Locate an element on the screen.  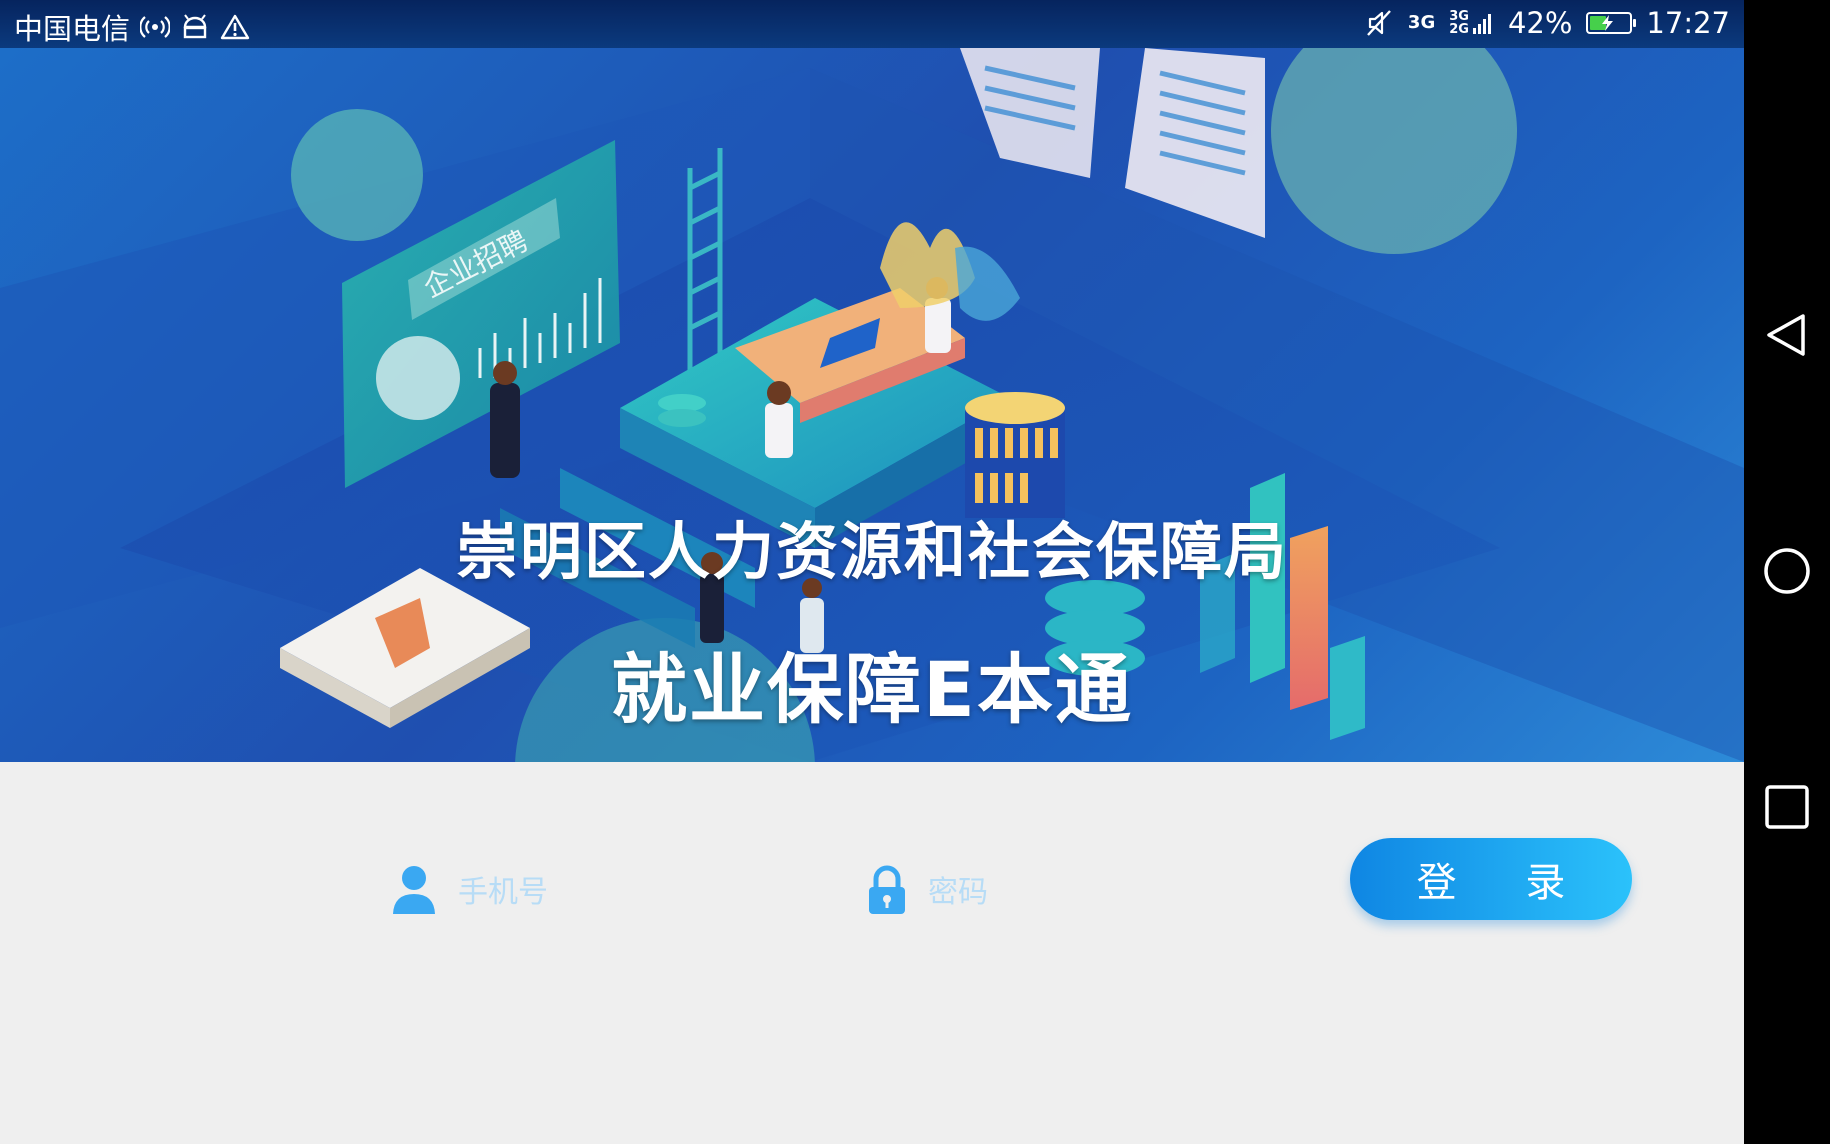
network-type-indicator: 3G is located at coordinates (1421, 22).